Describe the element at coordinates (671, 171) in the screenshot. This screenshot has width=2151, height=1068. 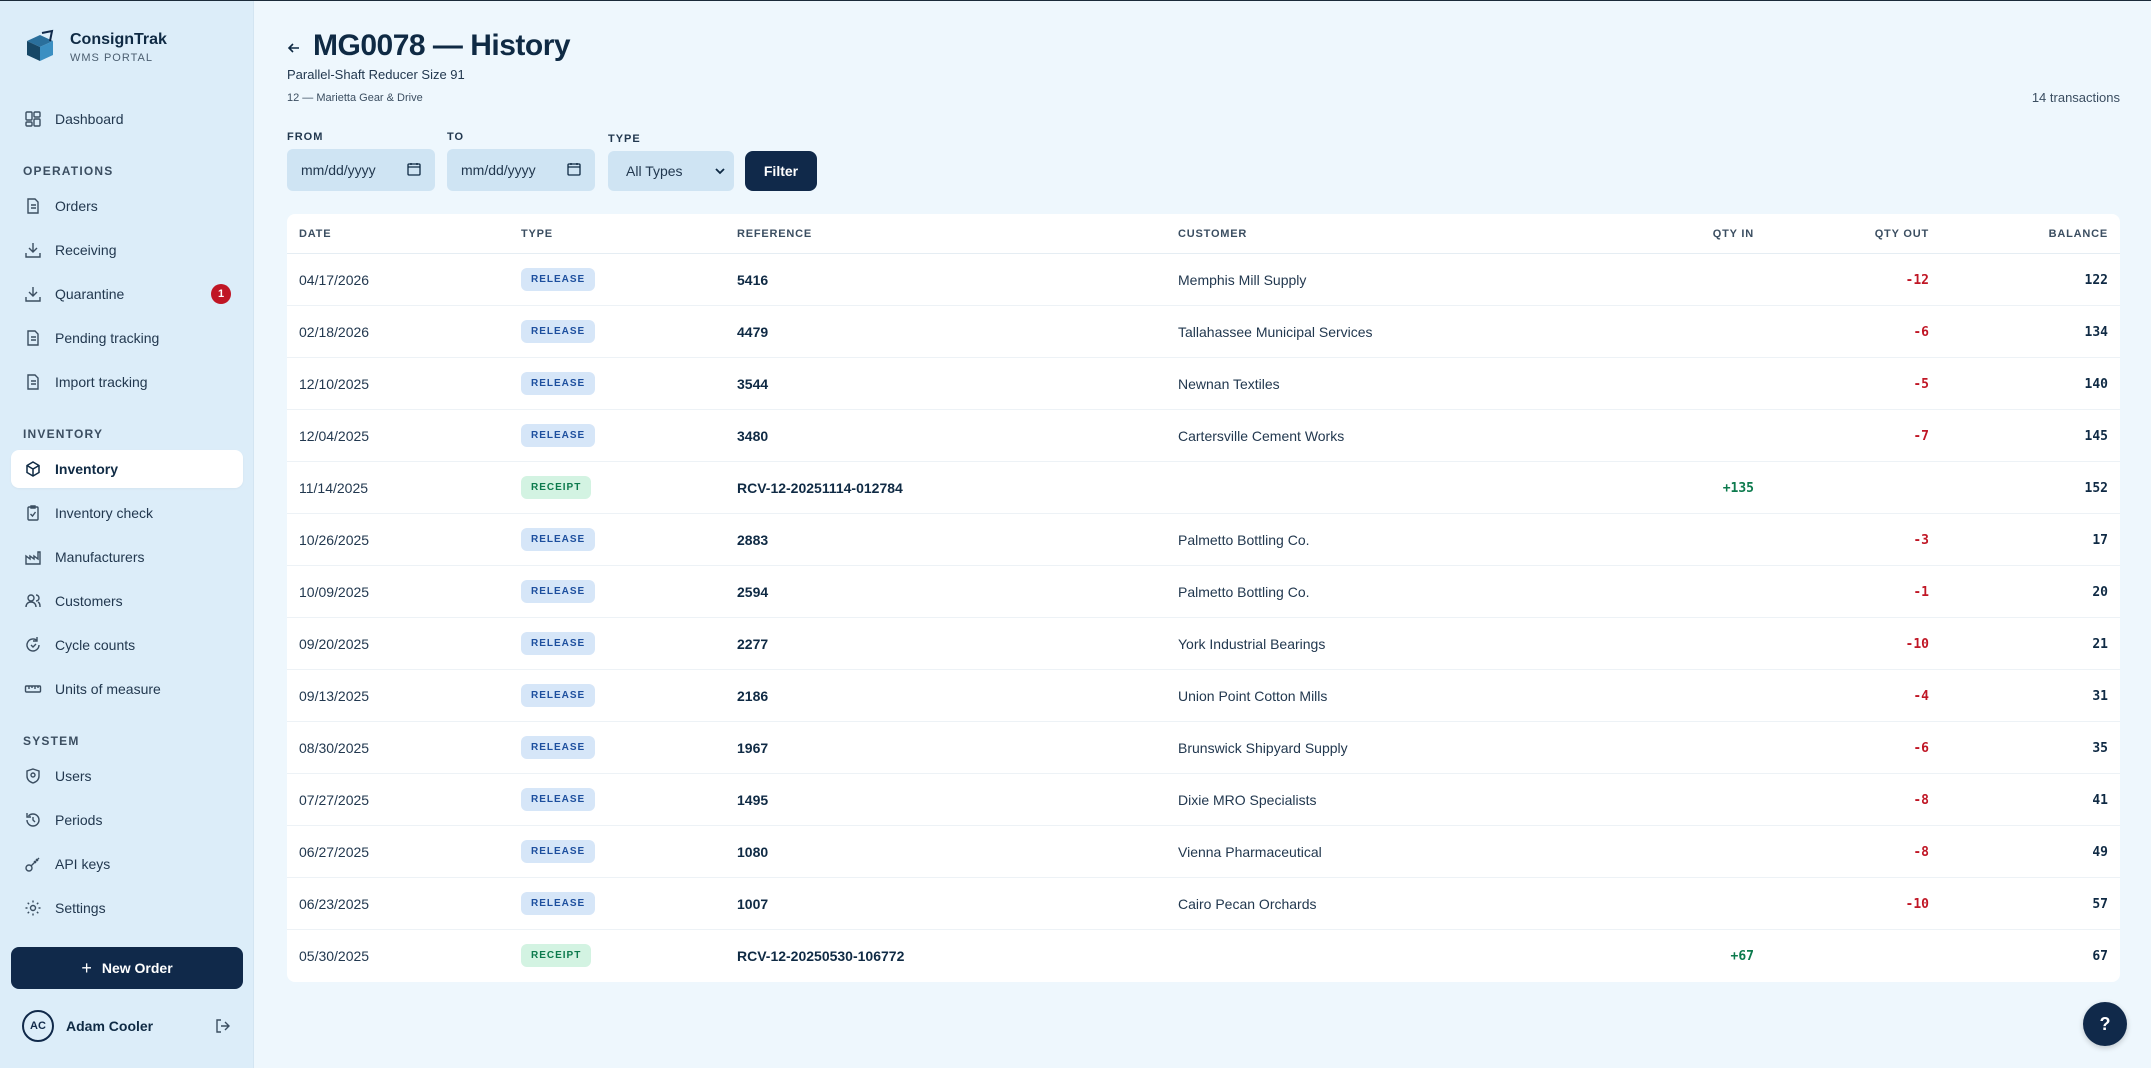
I see `type-select: All Types` at that location.